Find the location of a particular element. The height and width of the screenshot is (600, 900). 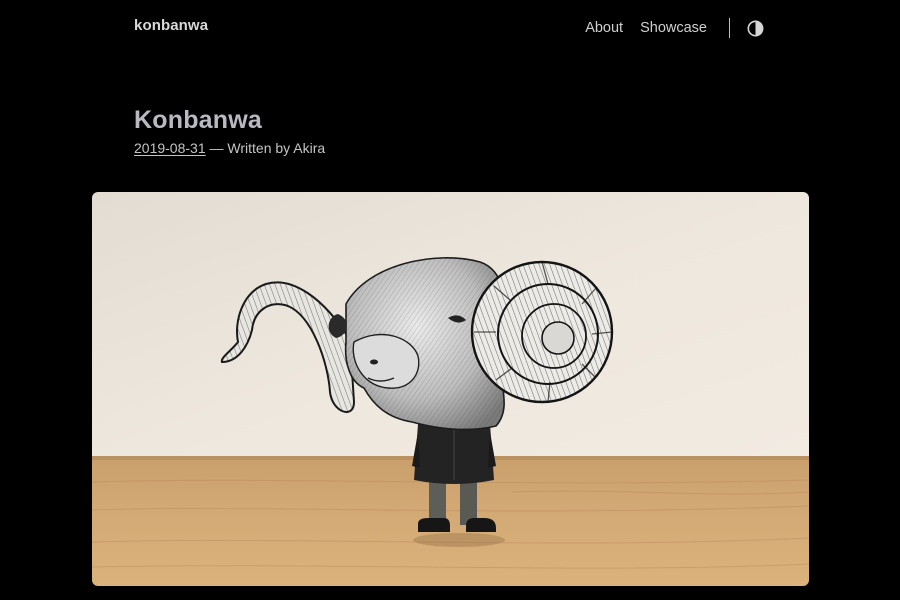

half-circle-contrast-icon is located at coordinates (755, 28).